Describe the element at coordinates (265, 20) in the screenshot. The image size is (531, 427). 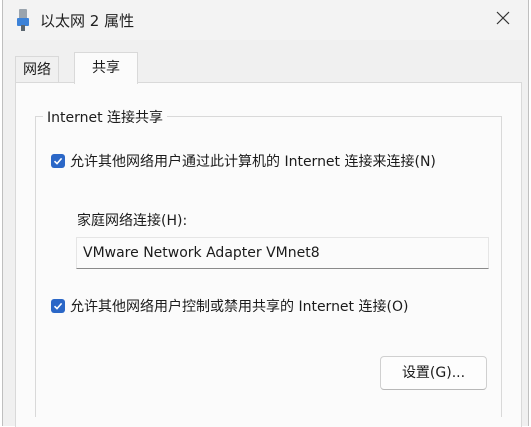
I see `title-bar: 以太网 2 属性` at that location.